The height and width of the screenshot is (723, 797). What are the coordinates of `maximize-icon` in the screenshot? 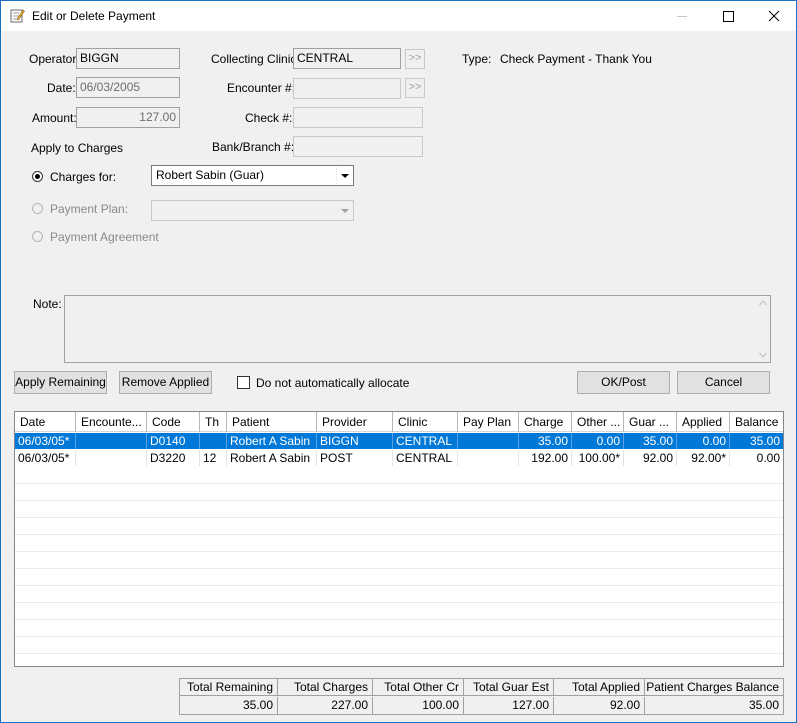 It's located at (728, 16).